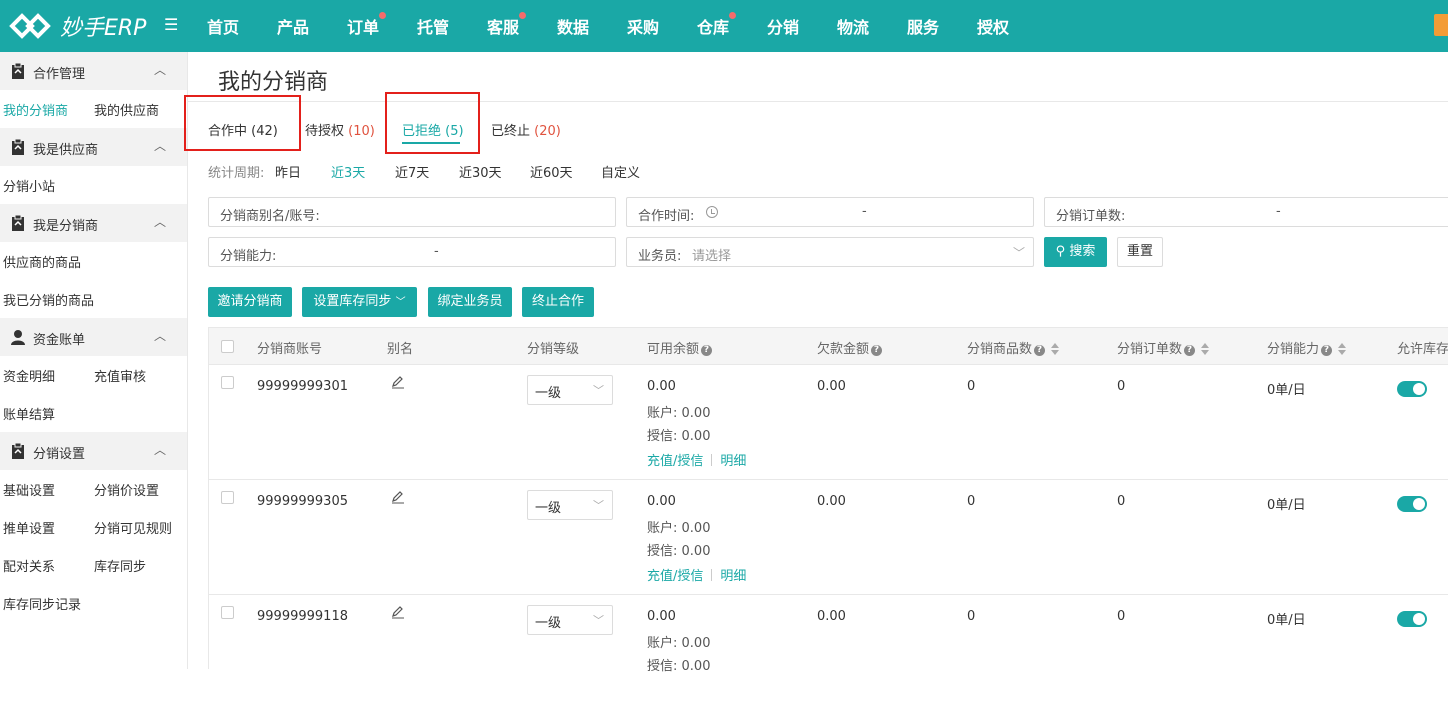 This screenshot has width=1448, height=710. What do you see at coordinates (503, 27) in the screenshot?
I see `nav-service-label: 客服` at bounding box center [503, 27].